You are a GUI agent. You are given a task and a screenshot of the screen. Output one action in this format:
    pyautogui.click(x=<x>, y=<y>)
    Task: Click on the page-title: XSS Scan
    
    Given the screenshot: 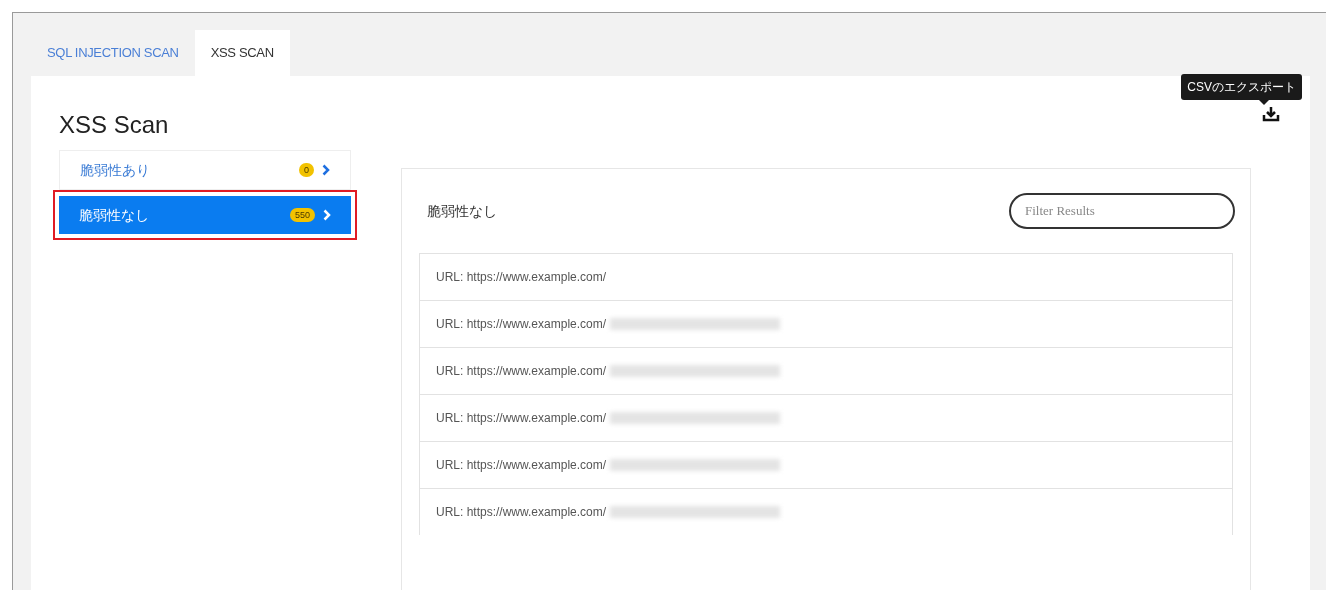 What is the action you would take?
    pyautogui.click(x=114, y=125)
    